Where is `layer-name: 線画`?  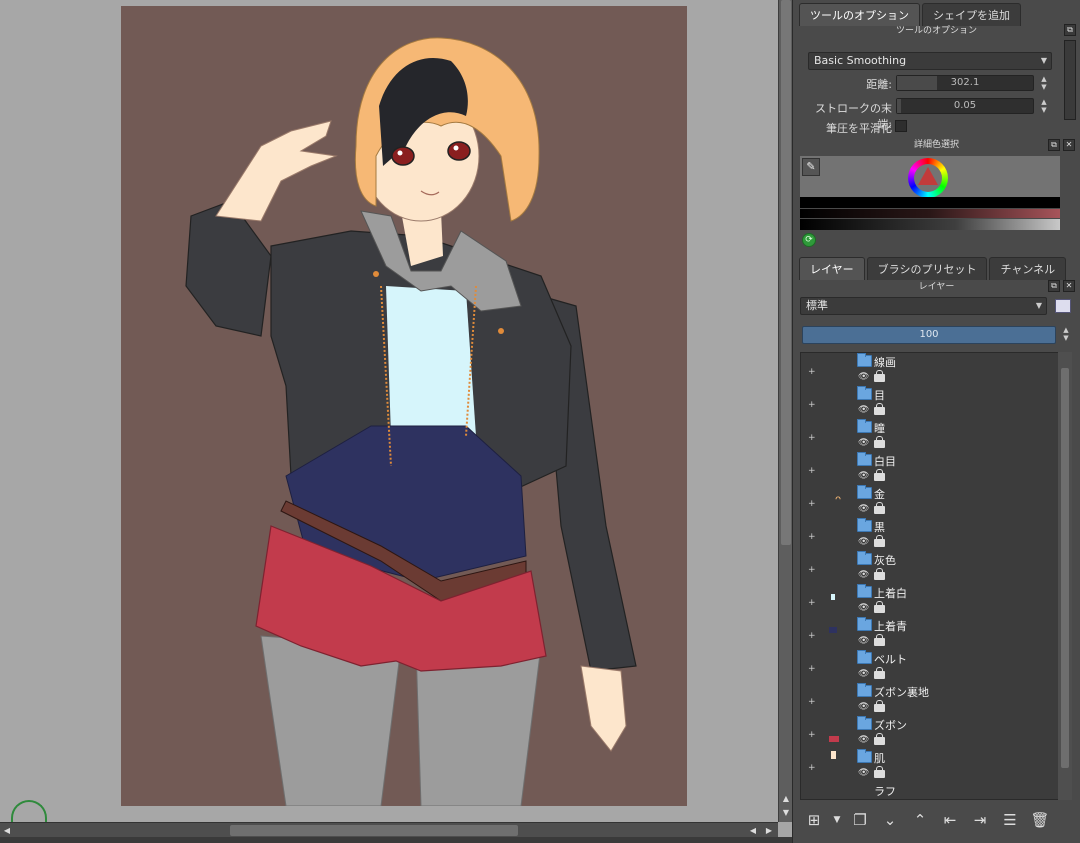 layer-name: 線画 is located at coordinates (885, 362).